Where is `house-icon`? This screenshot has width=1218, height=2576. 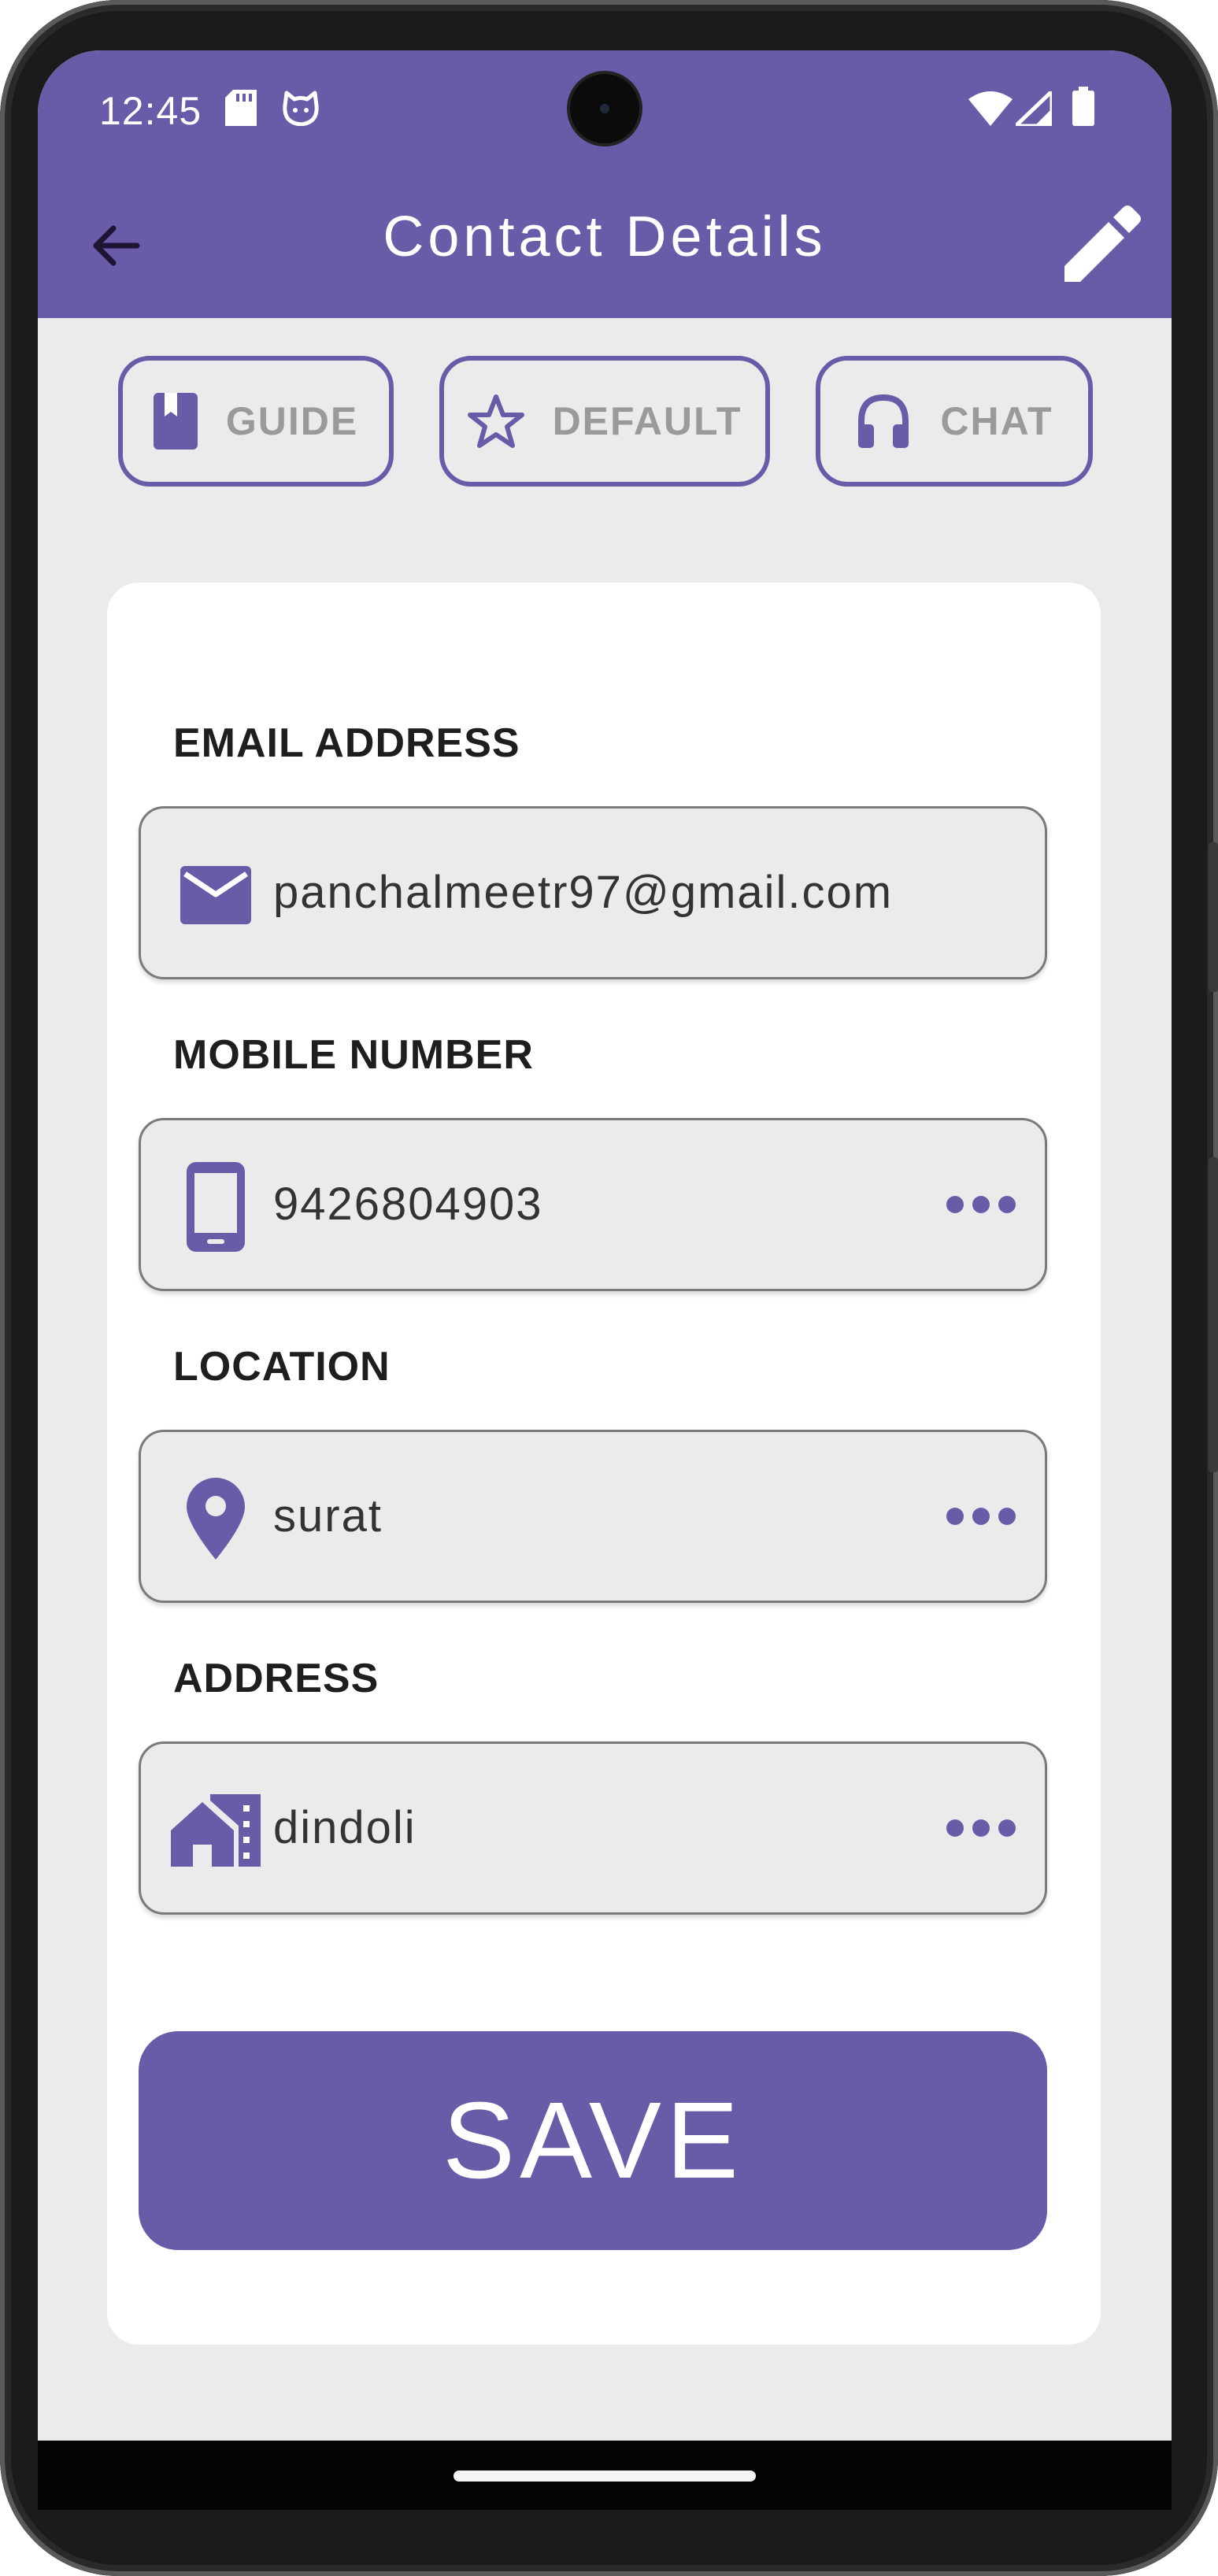 house-icon is located at coordinates (216, 1830).